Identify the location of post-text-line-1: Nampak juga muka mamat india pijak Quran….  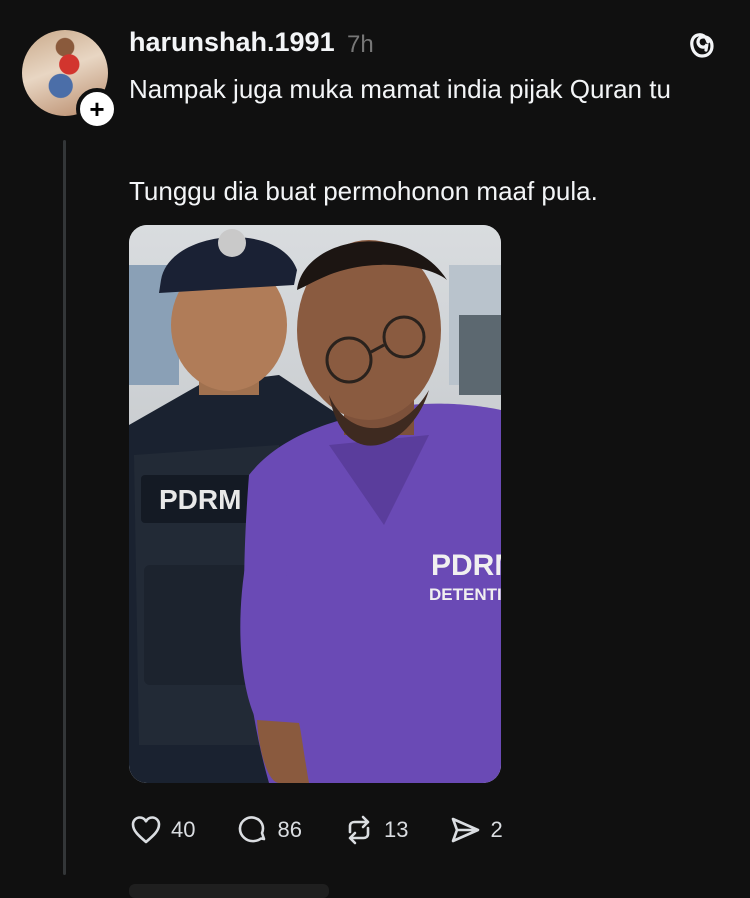
(400, 89).